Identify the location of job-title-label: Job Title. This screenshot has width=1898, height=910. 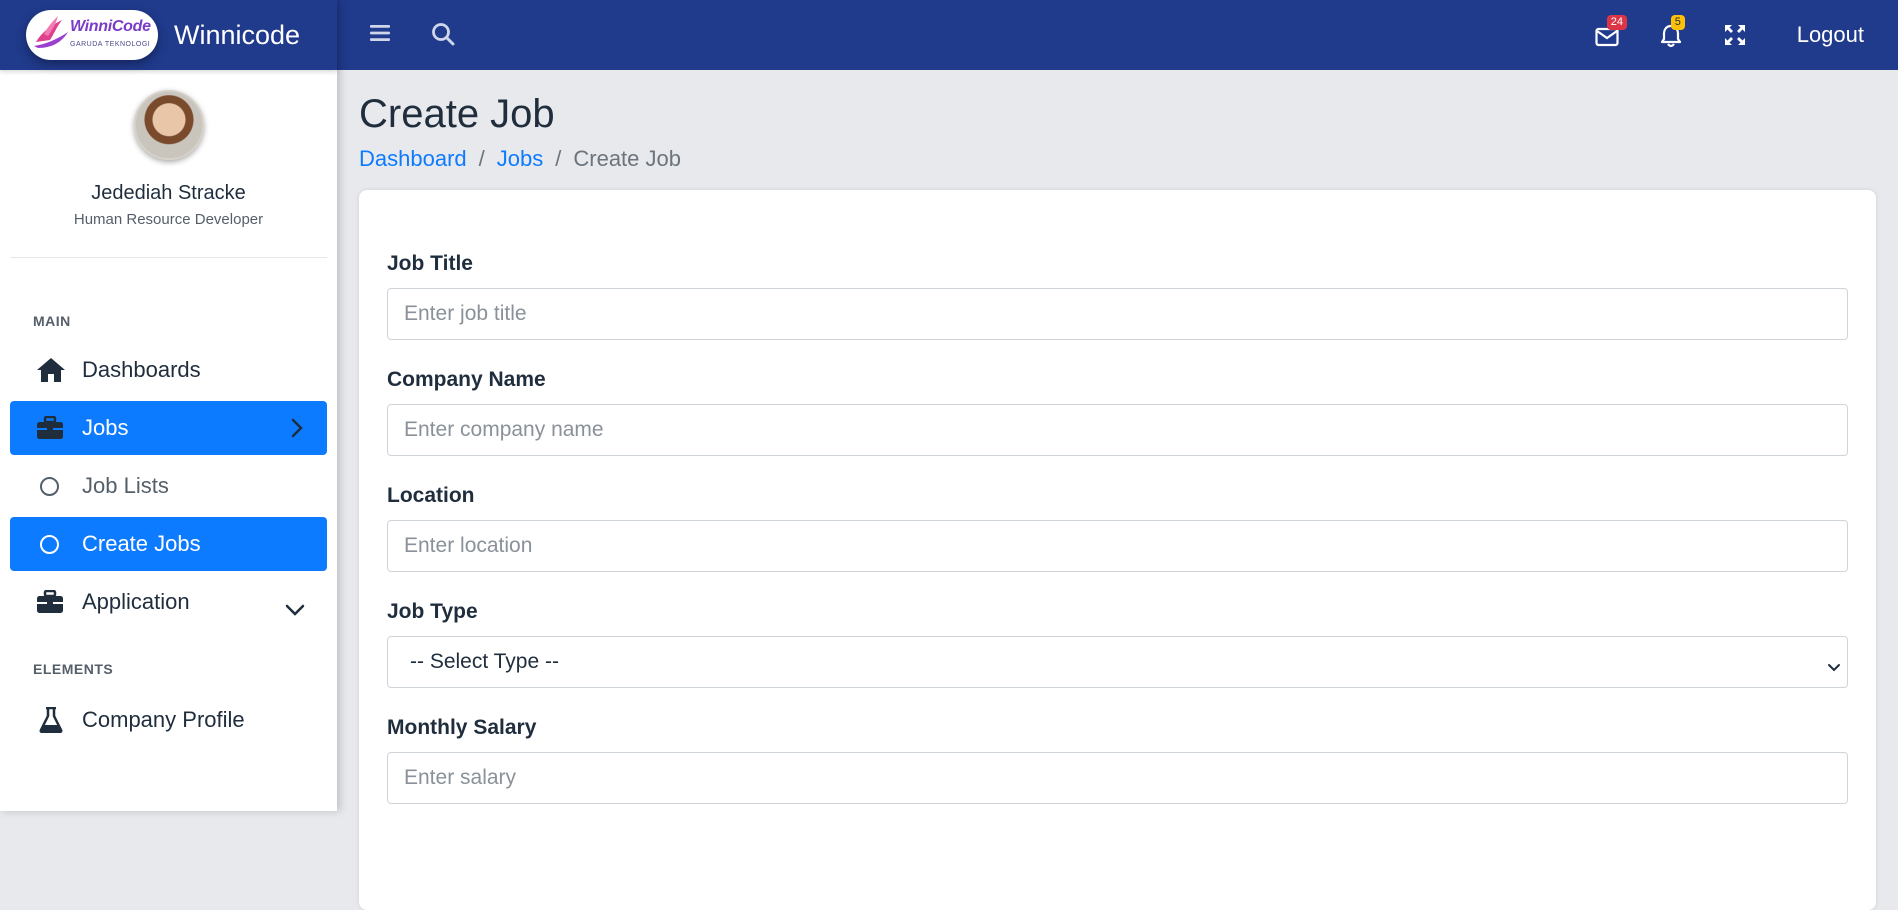
(430, 263).